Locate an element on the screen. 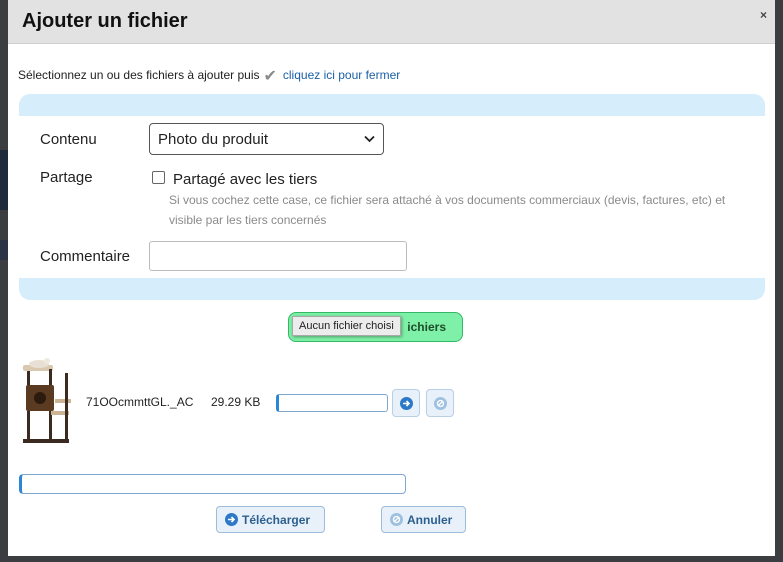 Image resolution: width=783 pixels, height=562 pixels. partage-label: Partage is located at coordinates (66, 177).